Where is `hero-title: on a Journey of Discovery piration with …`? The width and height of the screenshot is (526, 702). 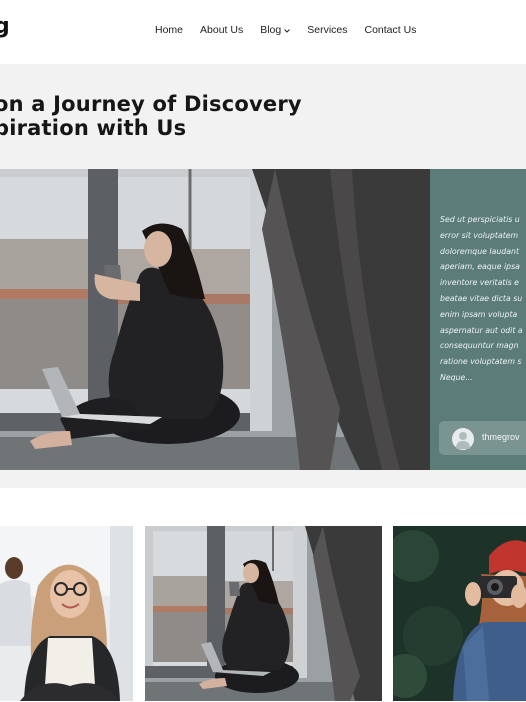
hero-title: on a Journey of Discovery piration with … is located at coordinates (151, 116).